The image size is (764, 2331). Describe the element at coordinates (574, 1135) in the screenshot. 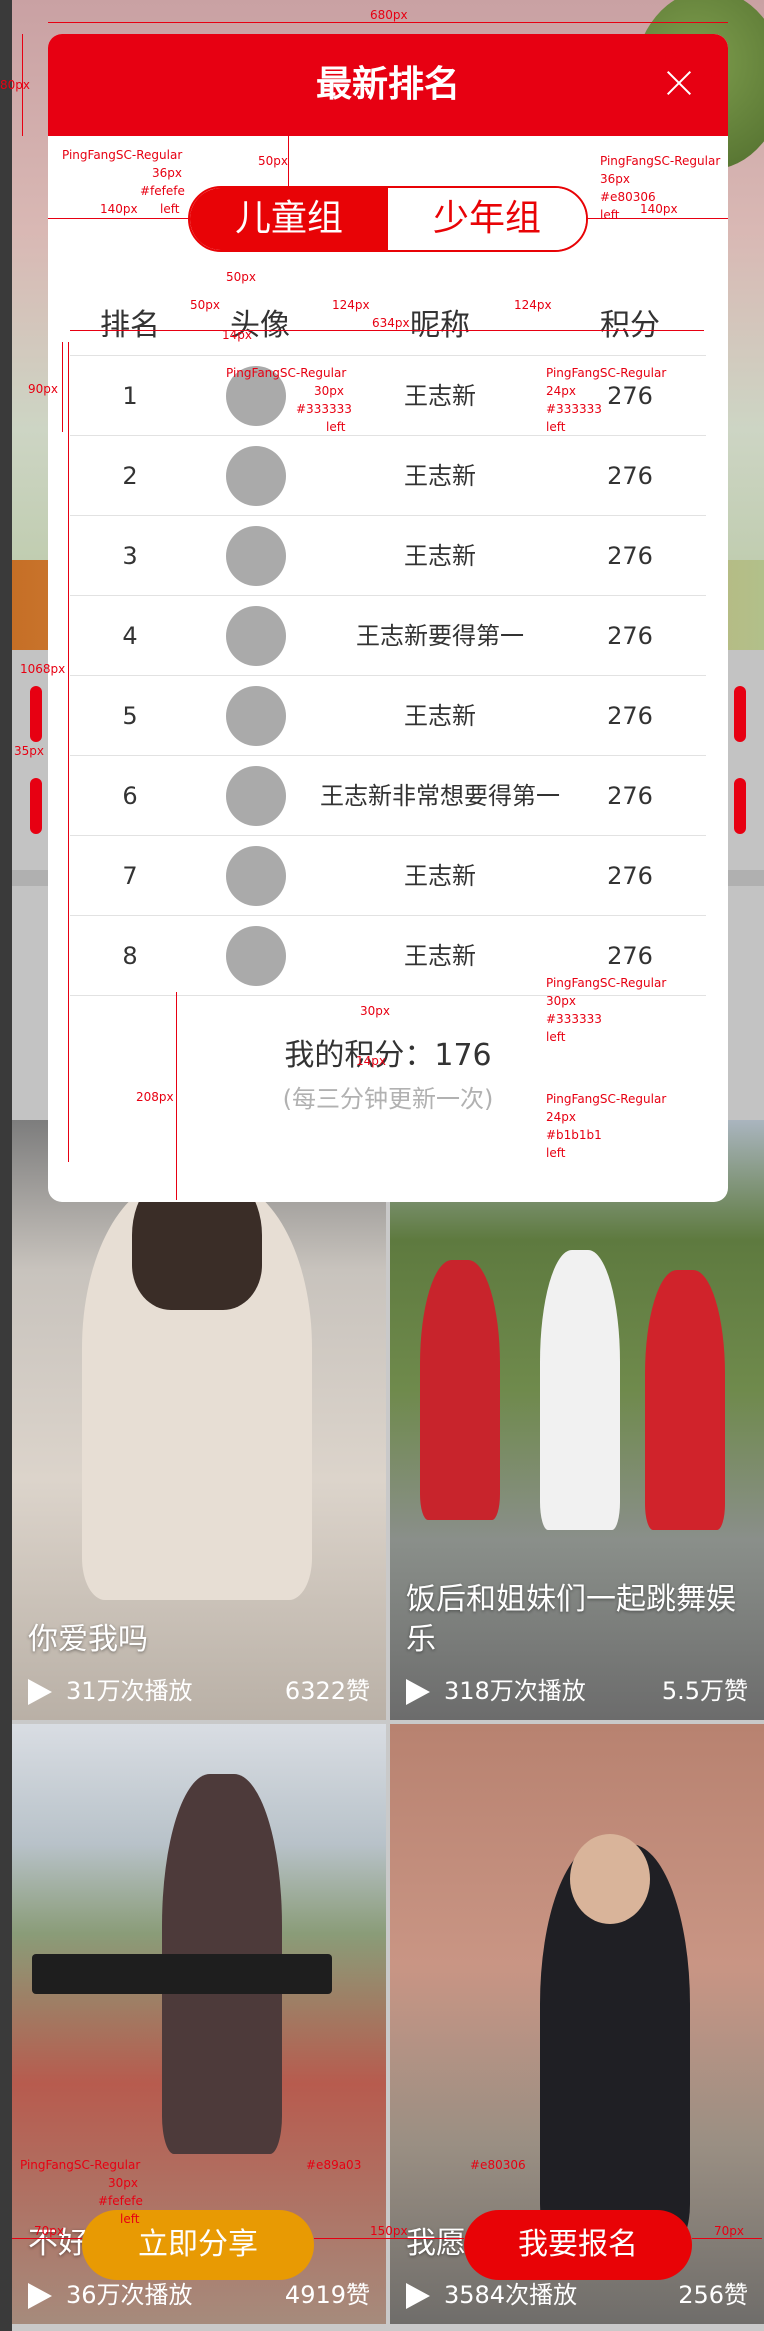

I see `spec-label: #b1b1b1` at that location.